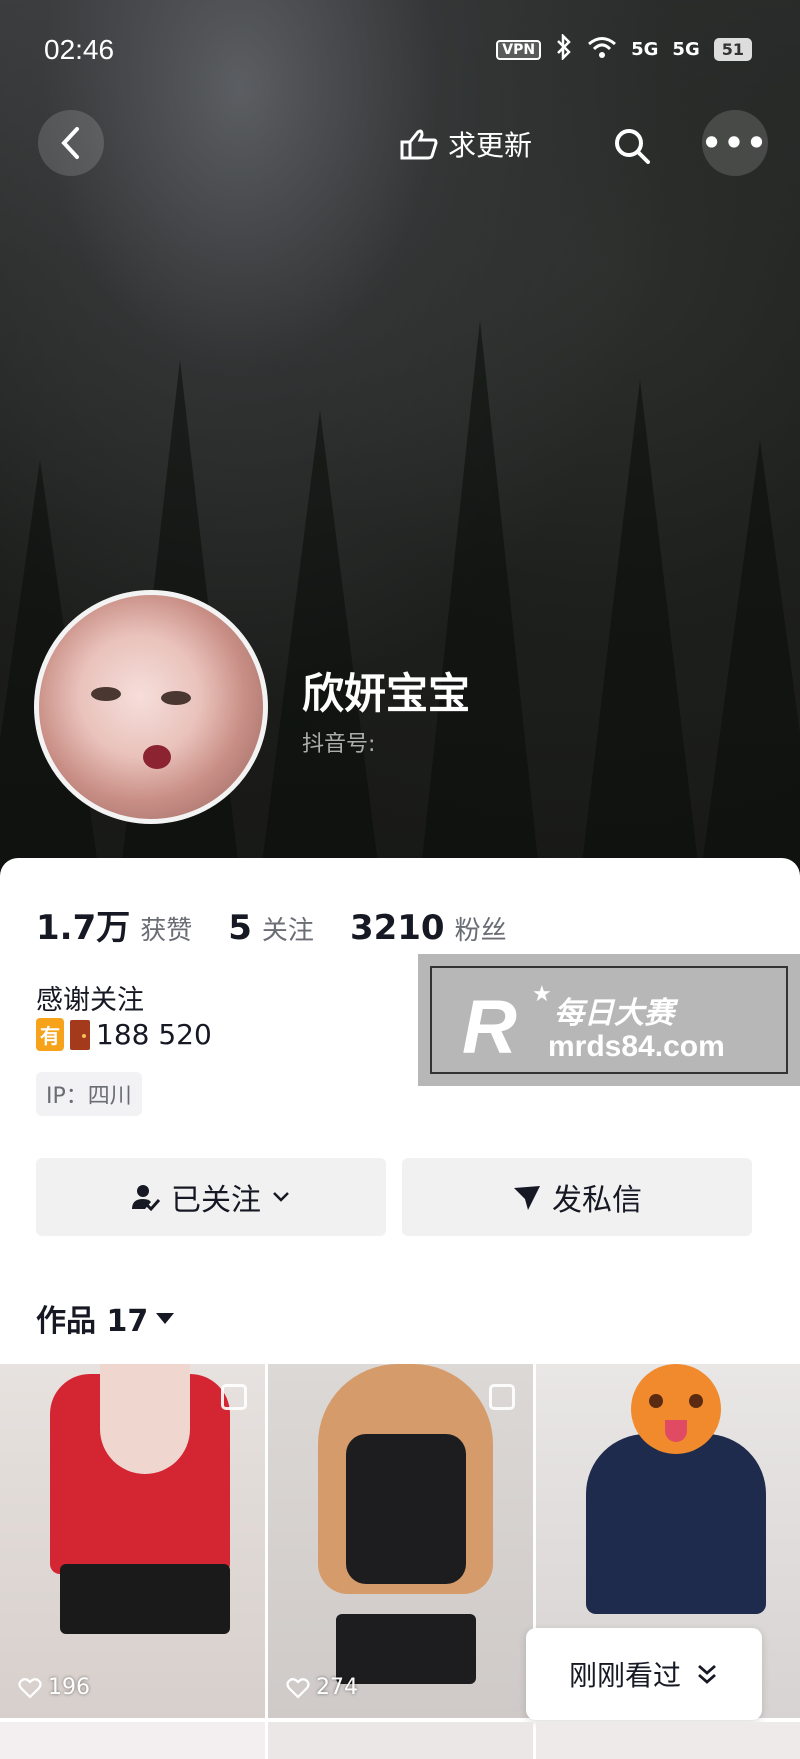 The image size is (800, 1759). I want to click on pointing-hand-icon, so click(419, 144).